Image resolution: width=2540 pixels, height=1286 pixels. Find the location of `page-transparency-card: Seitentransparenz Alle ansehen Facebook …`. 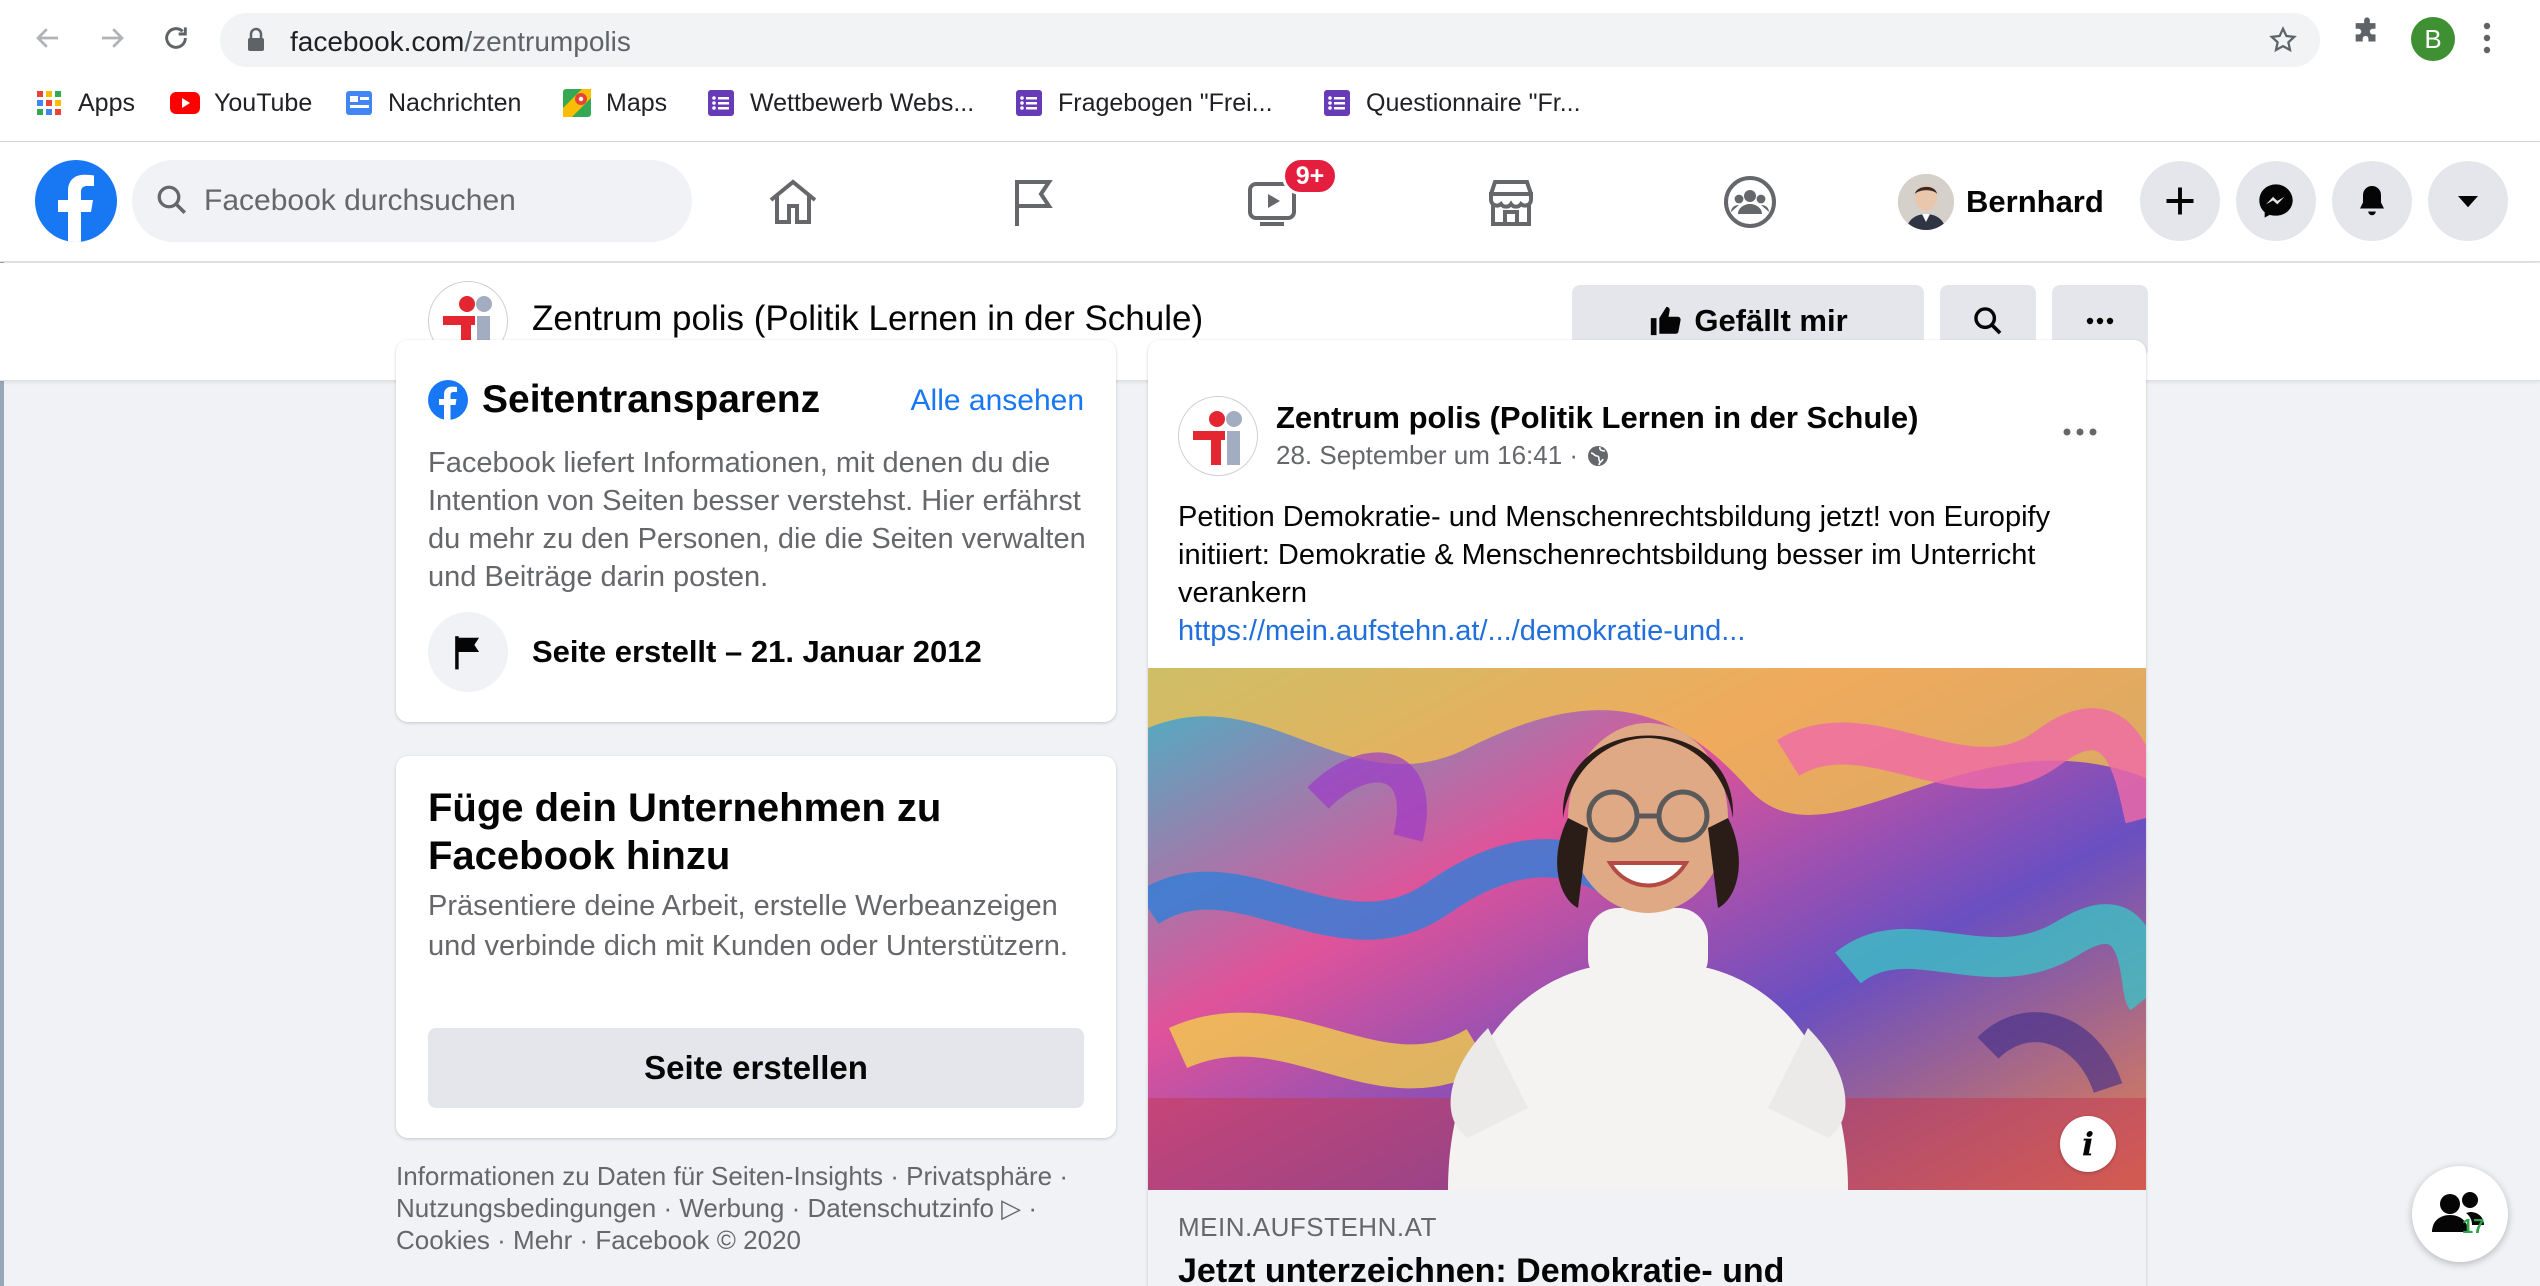

page-transparency-card: Seitentransparenz Alle ansehen Facebook … is located at coordinates (756, 531).